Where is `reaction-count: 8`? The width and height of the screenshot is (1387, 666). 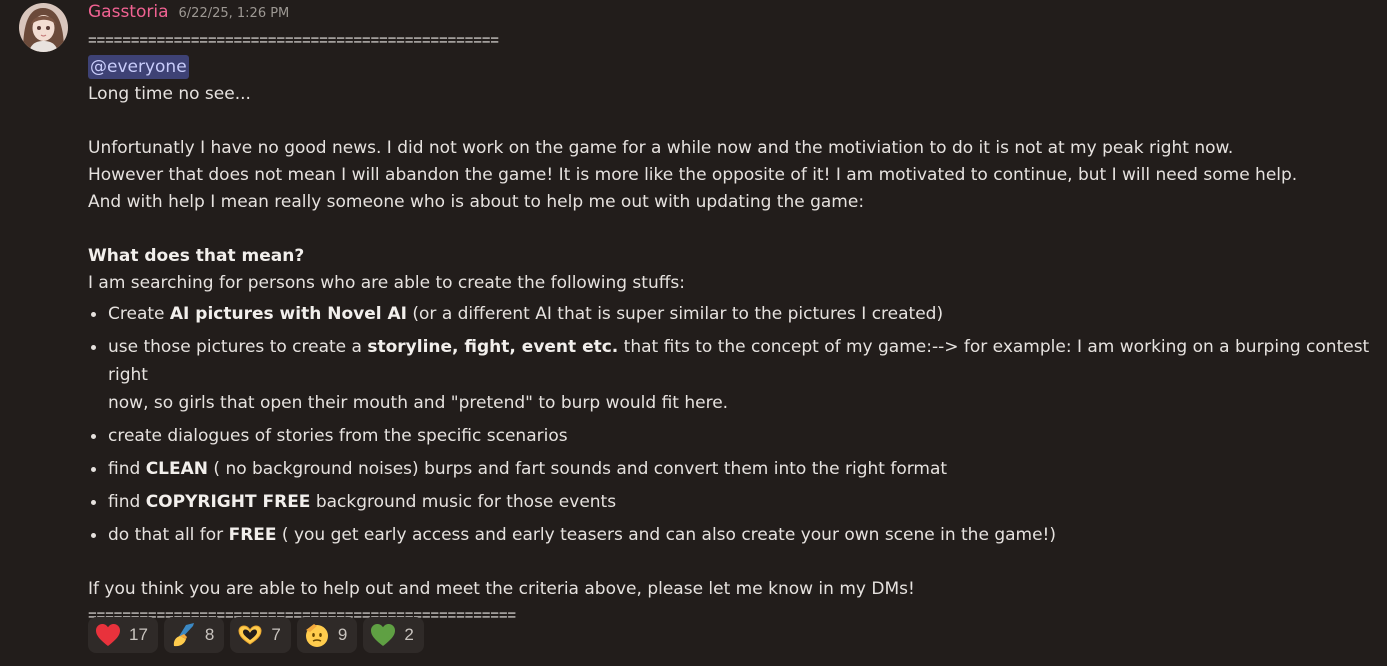 reaction-count: 8 is located at coordinates (209, 634).